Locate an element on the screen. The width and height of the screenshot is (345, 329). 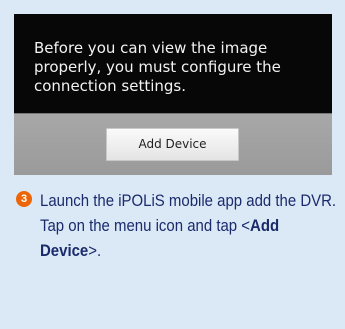
step-line-suffix: >. is located at coordinates (95, 250).